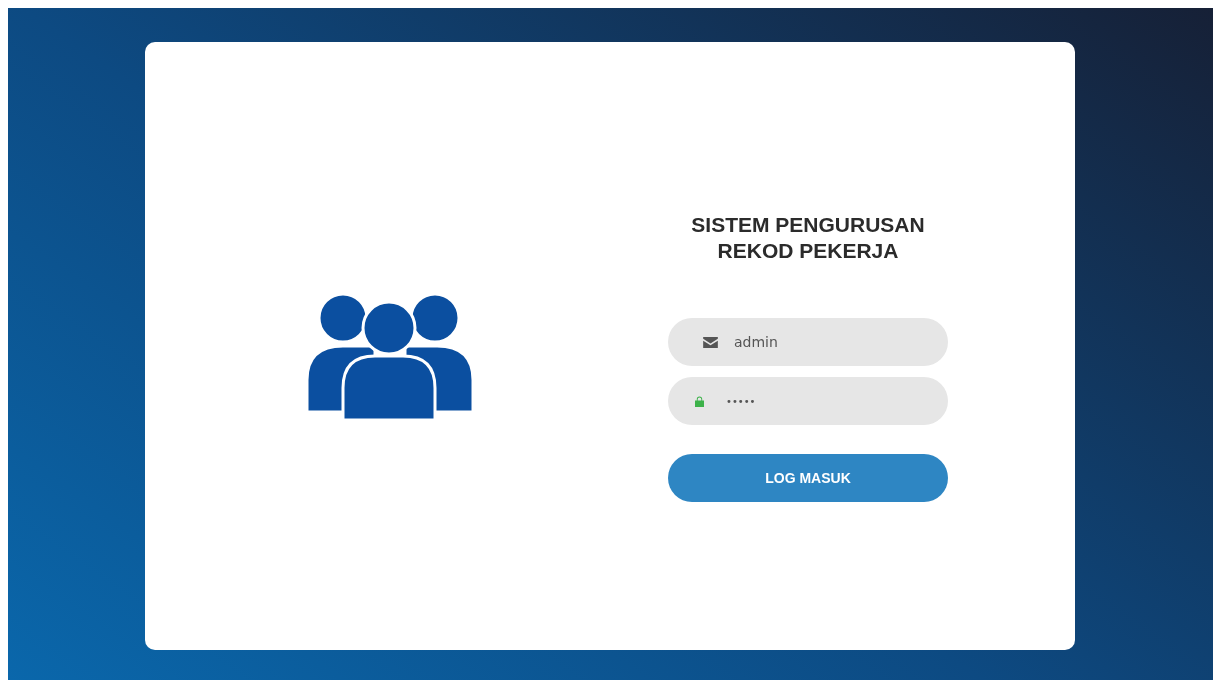 This screenshot has width=1213, height=680. Describe the element at coordinates (390, 357) in the screenshot. I see `users-icon` at that location.